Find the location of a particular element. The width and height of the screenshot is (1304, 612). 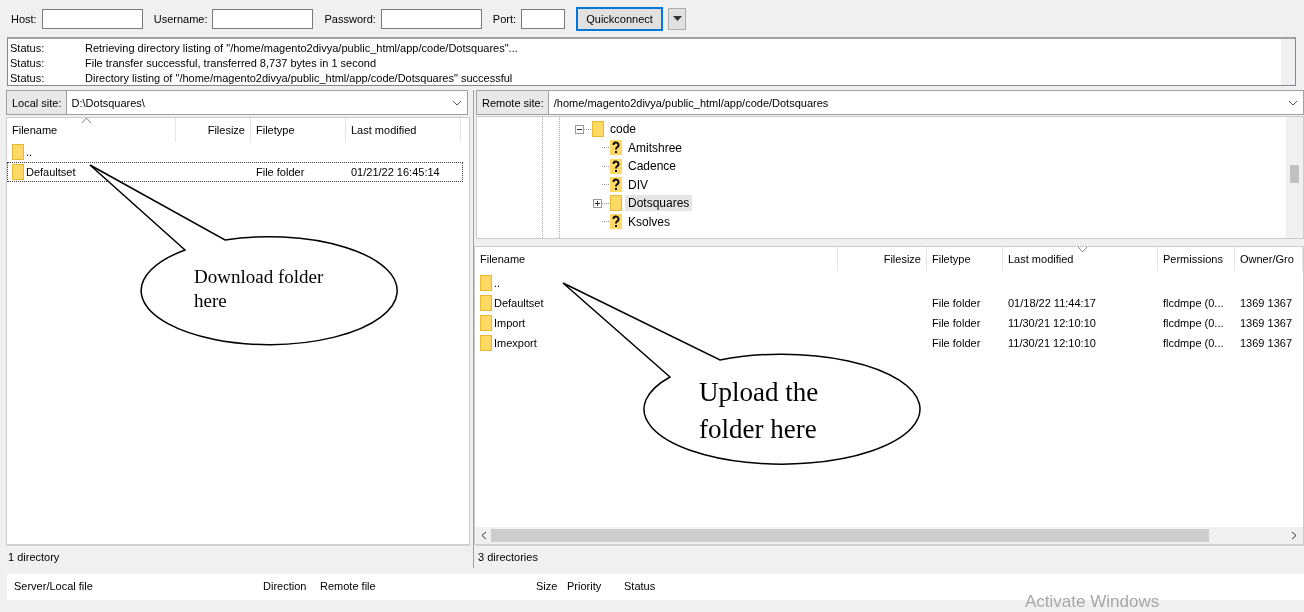

column-header: Priority is located at coordinates (584, 586).